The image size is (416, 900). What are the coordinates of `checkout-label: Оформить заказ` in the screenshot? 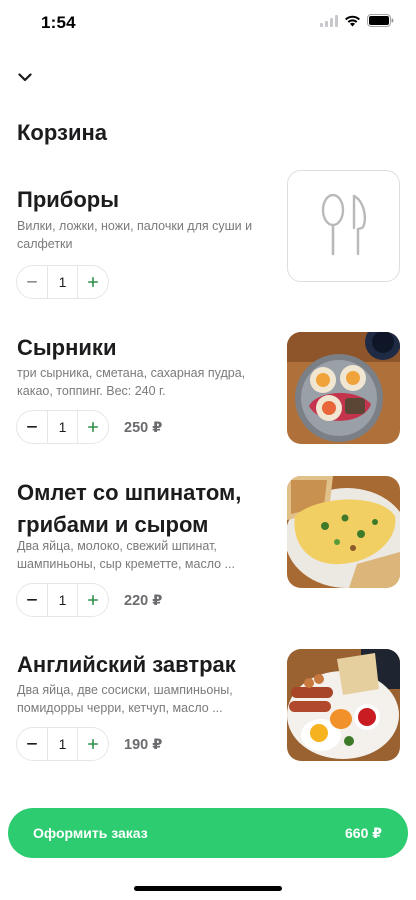 It's located at (90, 833).